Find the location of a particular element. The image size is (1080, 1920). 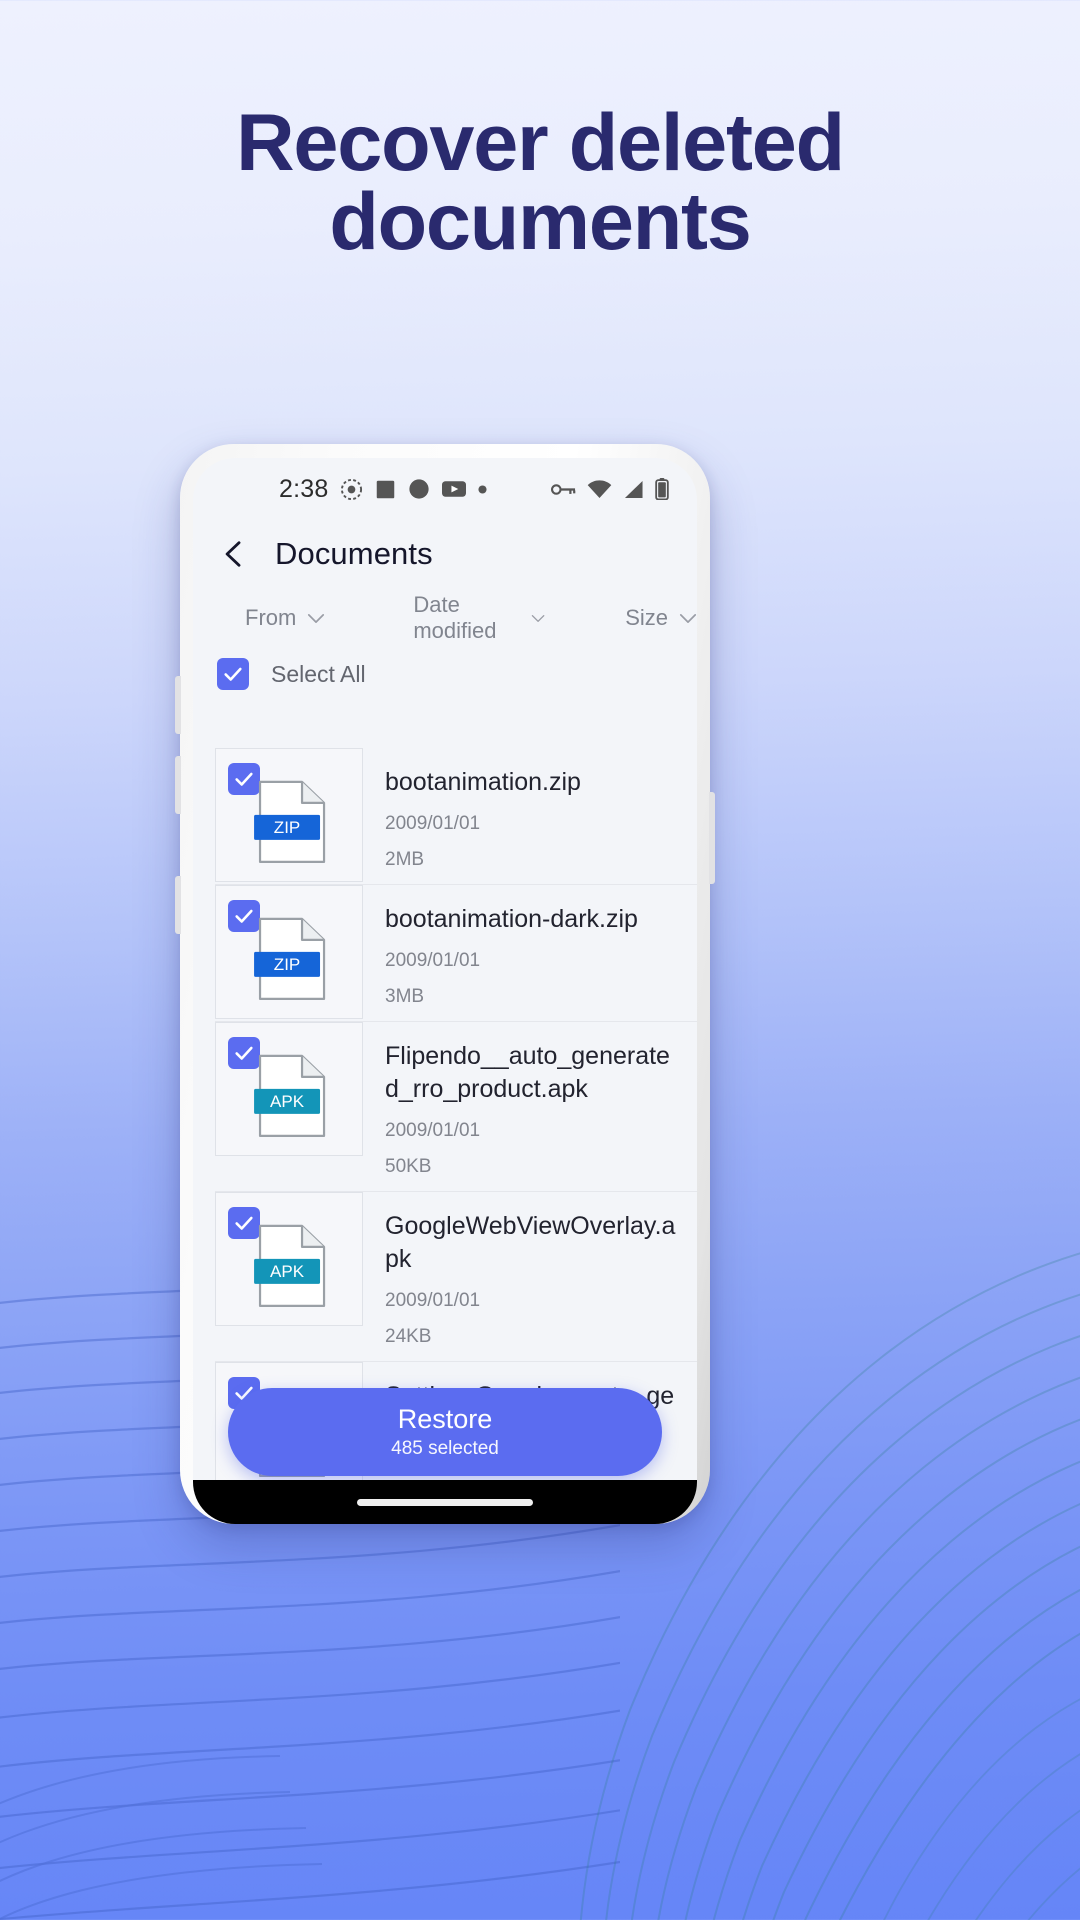

file-meta: bootanimation-dark.zip 2009/01/01 3MB is located at coordinates (530, 953).